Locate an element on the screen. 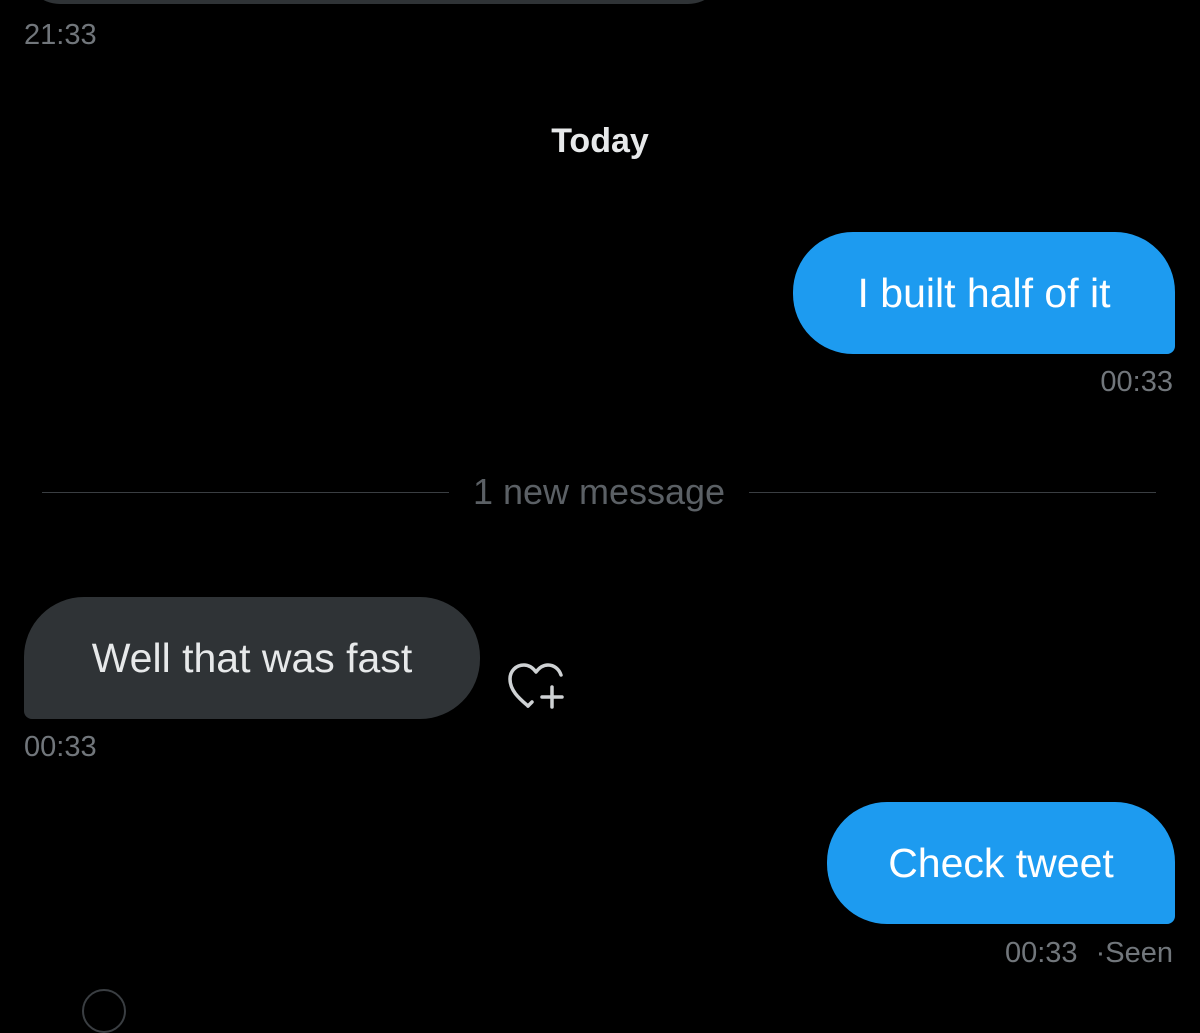 This screenshot has width=1200, height=1033. outgoing-message-bubble: Check tweet is located at coordinates (1001, 863).